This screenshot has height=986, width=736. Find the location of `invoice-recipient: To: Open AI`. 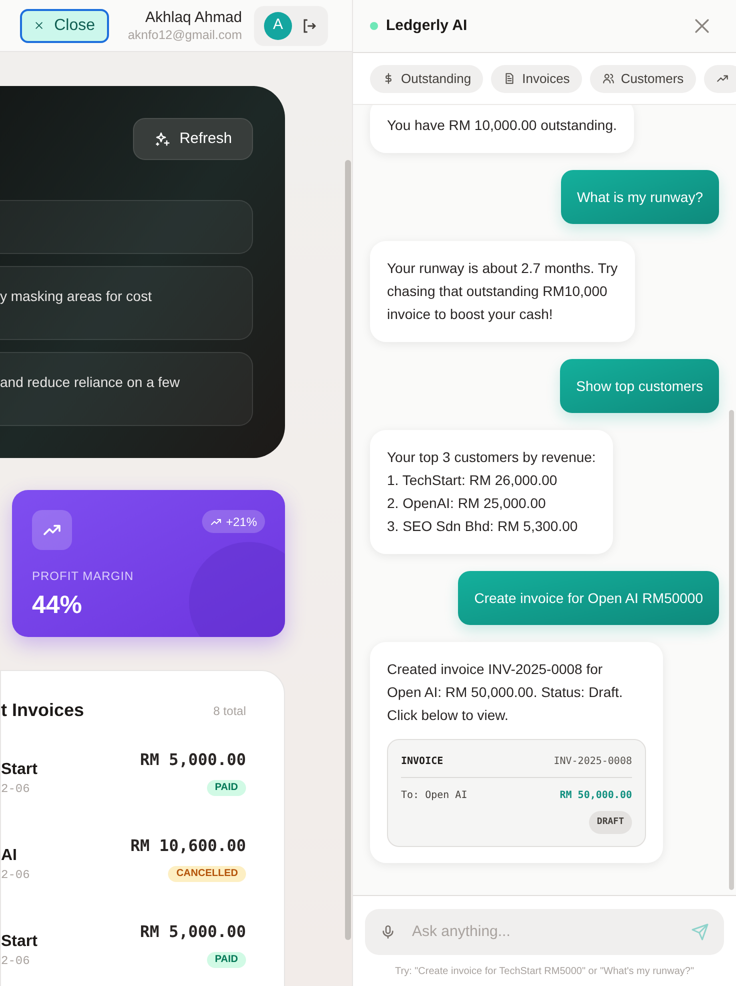

invoice-recipient: To: Open AI is located at coordinates (434, 796).